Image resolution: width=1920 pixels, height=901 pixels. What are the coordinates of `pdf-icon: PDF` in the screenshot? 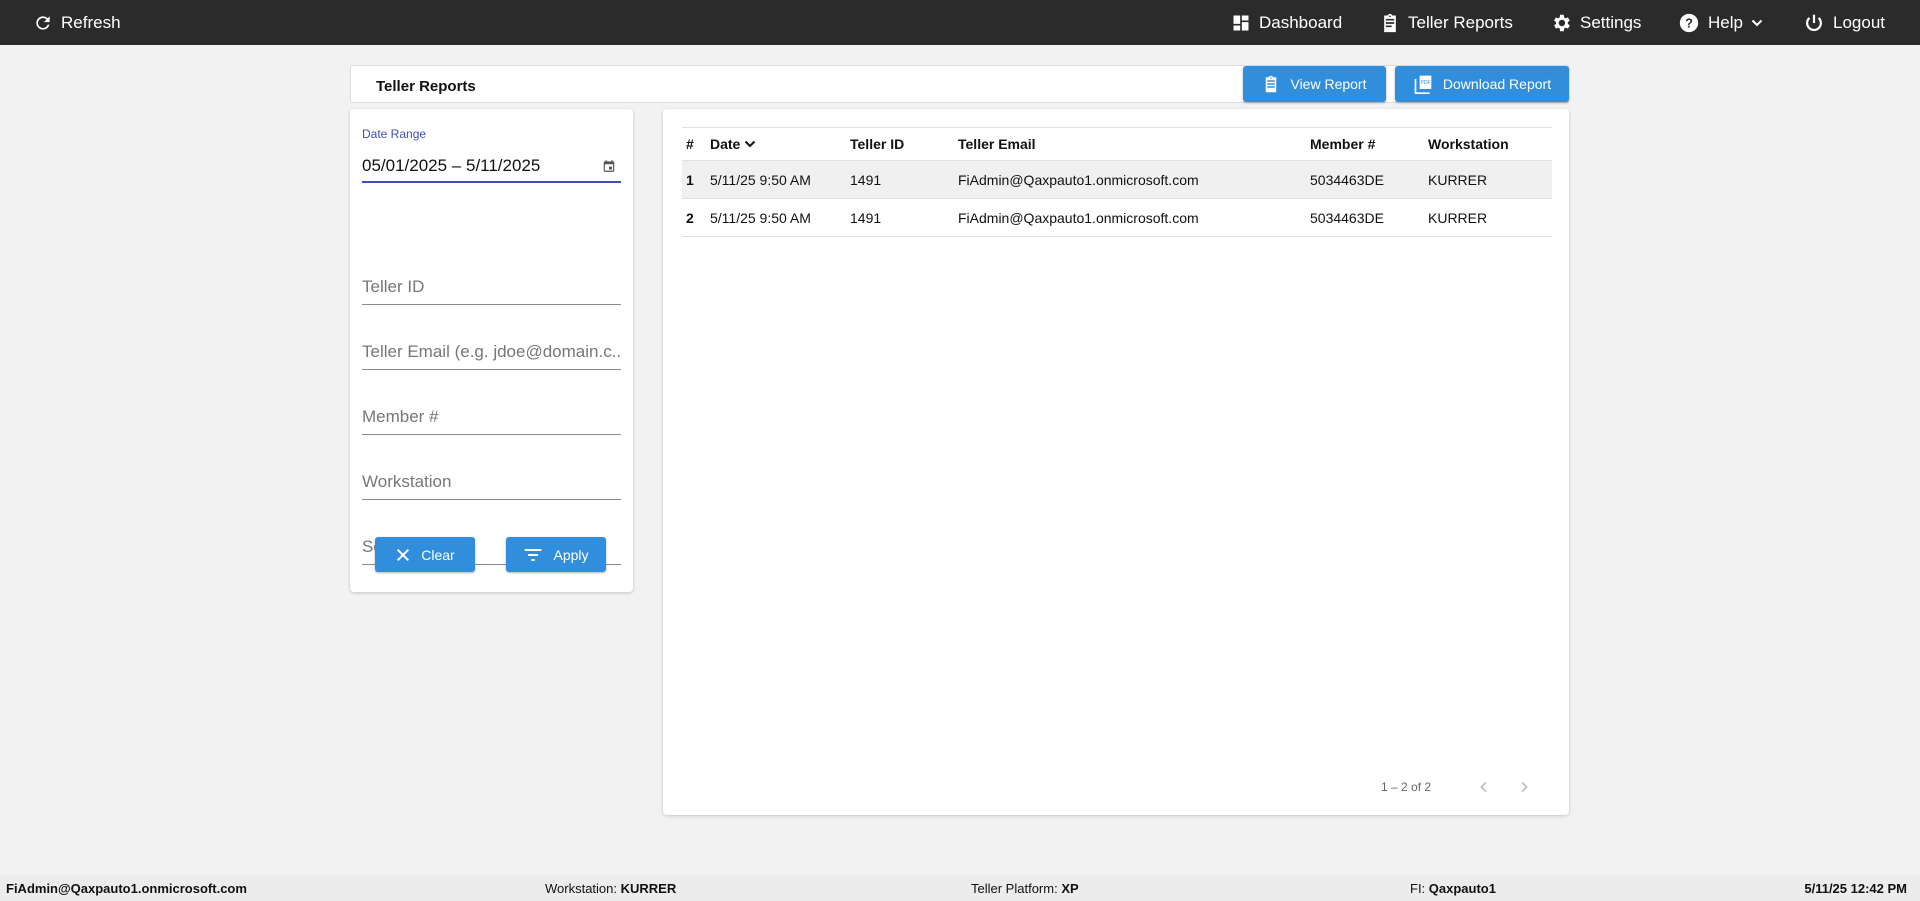 It's located at (1423, 84).